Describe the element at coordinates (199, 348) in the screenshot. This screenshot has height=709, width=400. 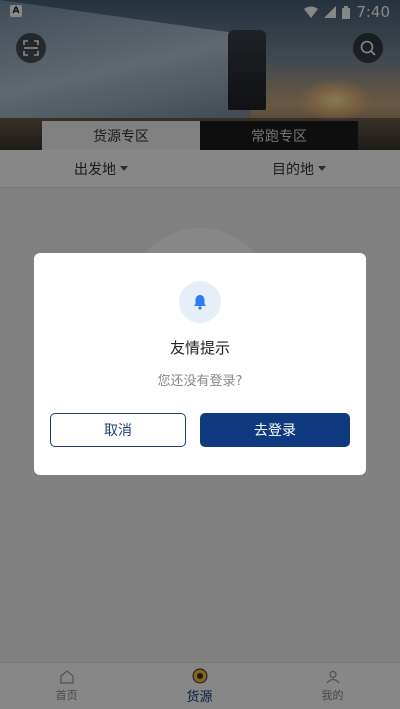
I see `dialog-title: 友情提示` at that location.